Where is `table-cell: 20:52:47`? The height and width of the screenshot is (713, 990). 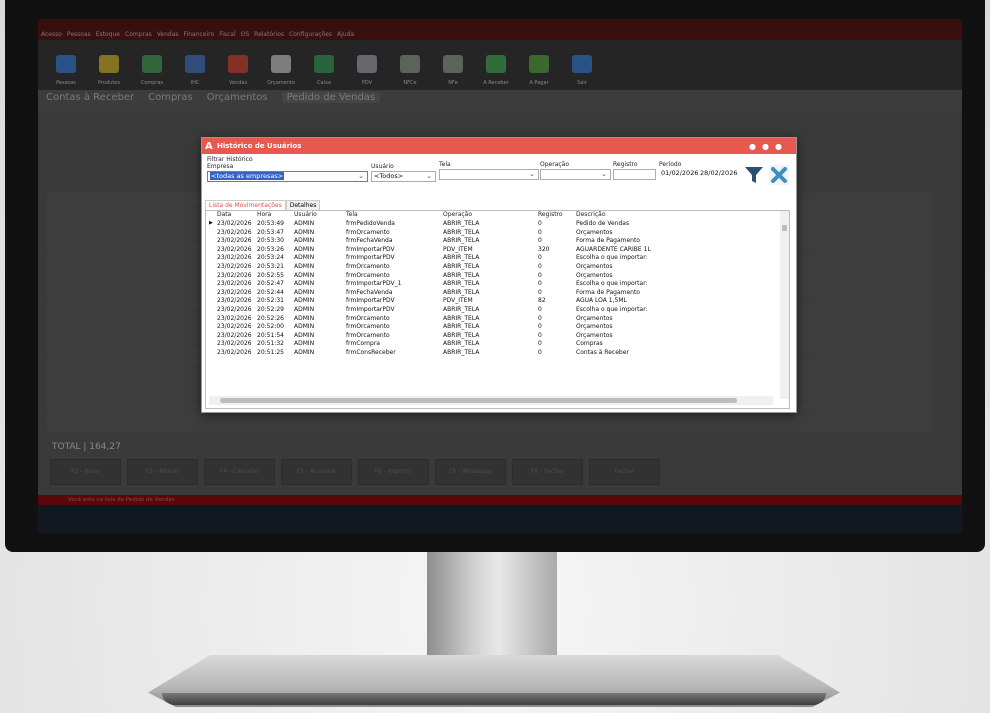 table-cell: 20:52:47 is located at coordinates (270, 284).